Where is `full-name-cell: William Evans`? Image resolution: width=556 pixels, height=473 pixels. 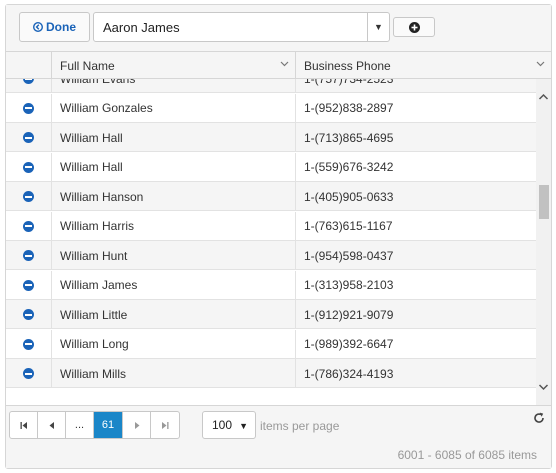 full-name-cell: William Evans is located at coordinates (174, 86).